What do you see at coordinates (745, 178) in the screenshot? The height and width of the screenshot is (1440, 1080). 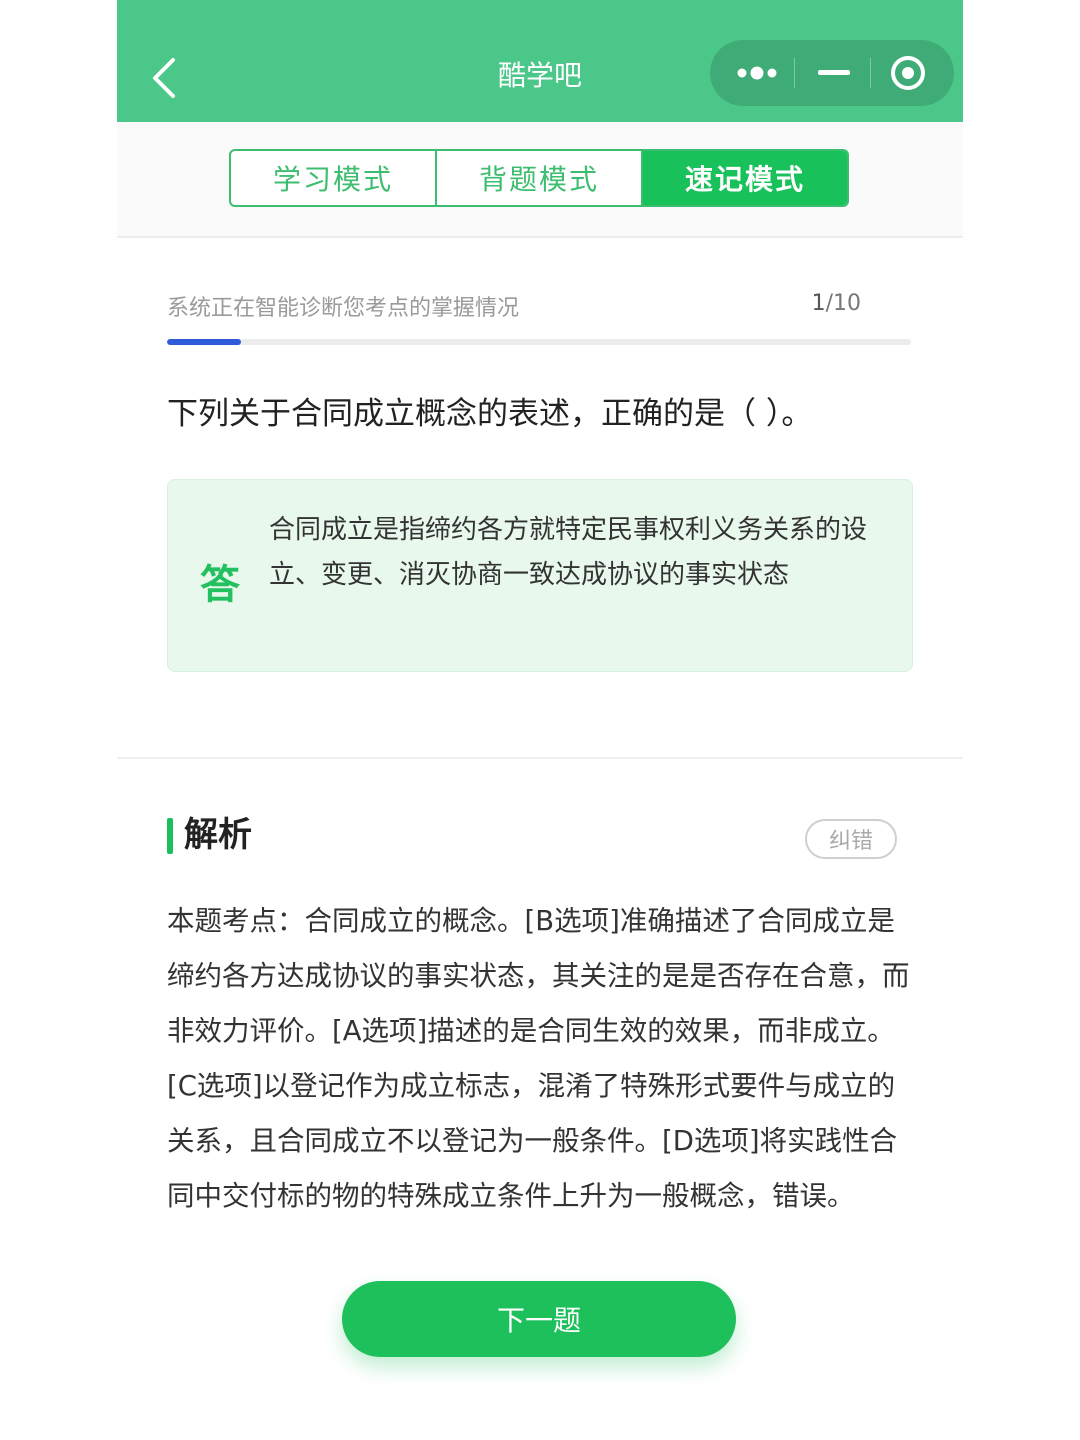 I see `tab-quick-memo-mode: 速记模式` at bounding box center [745, 178].